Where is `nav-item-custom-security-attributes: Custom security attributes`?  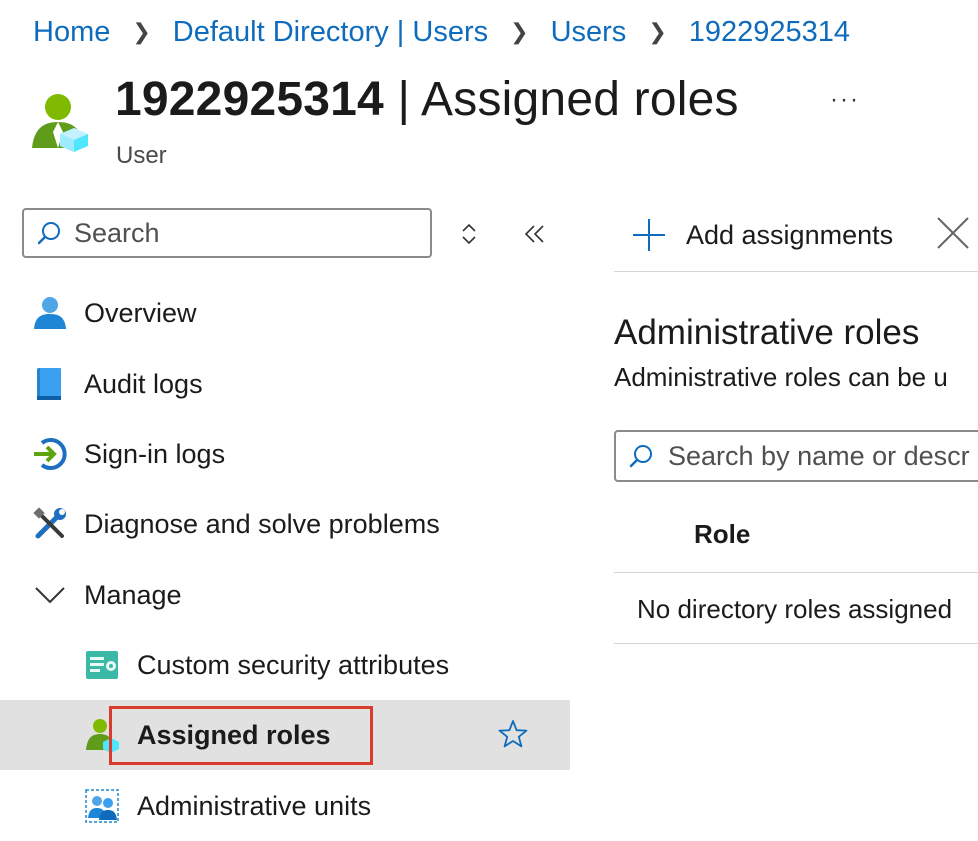
nav-item-custom-security-attributes: Custom security attributes is located at coordinates (285, 665).